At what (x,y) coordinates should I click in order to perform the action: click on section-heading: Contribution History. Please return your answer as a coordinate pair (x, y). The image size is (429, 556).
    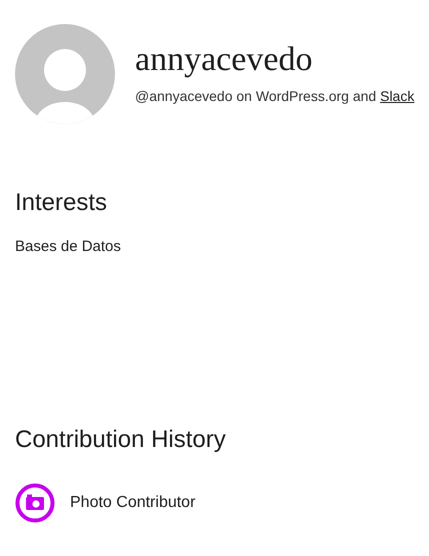
    Looking at the image, I should click on (121, 440).